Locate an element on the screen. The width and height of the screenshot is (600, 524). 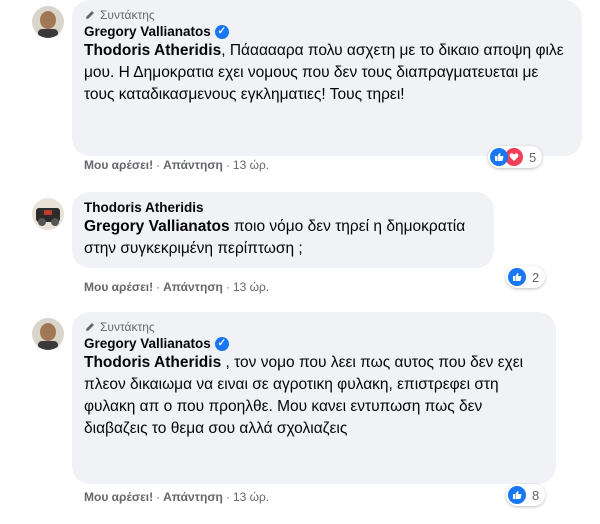
mention-link: Gregory Vallianatos is located at coordinates (157, 226).